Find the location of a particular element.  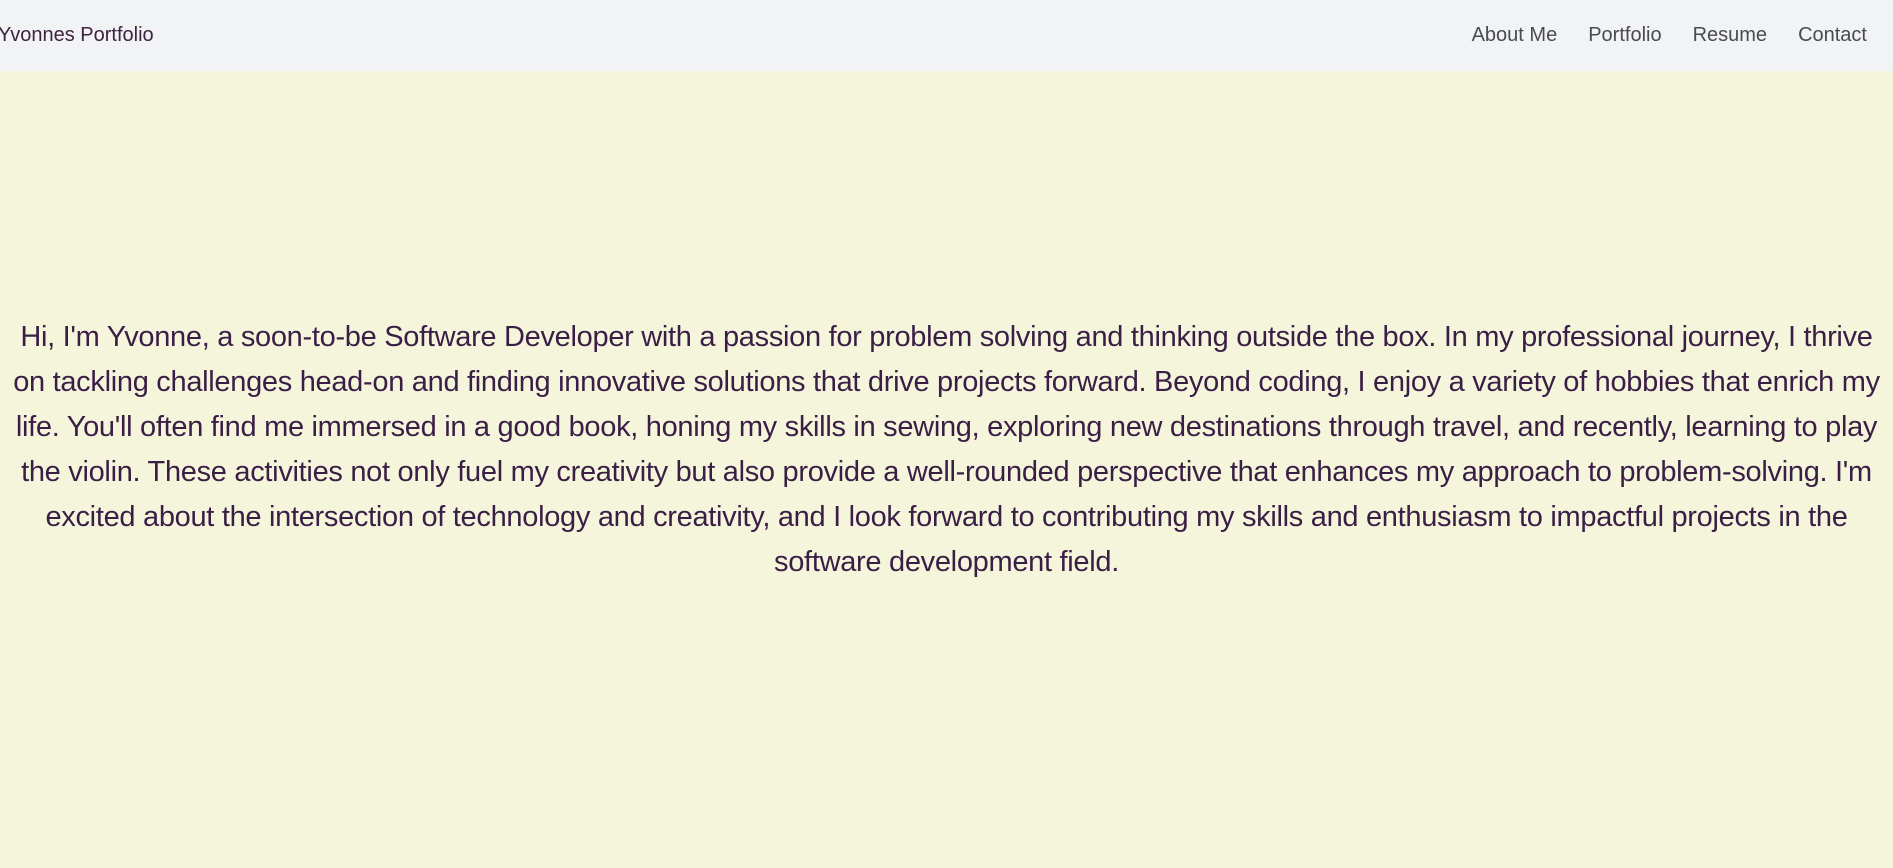

nav-links: About Me Portfolio Resume Contact is located at coordinates (1669, 35).